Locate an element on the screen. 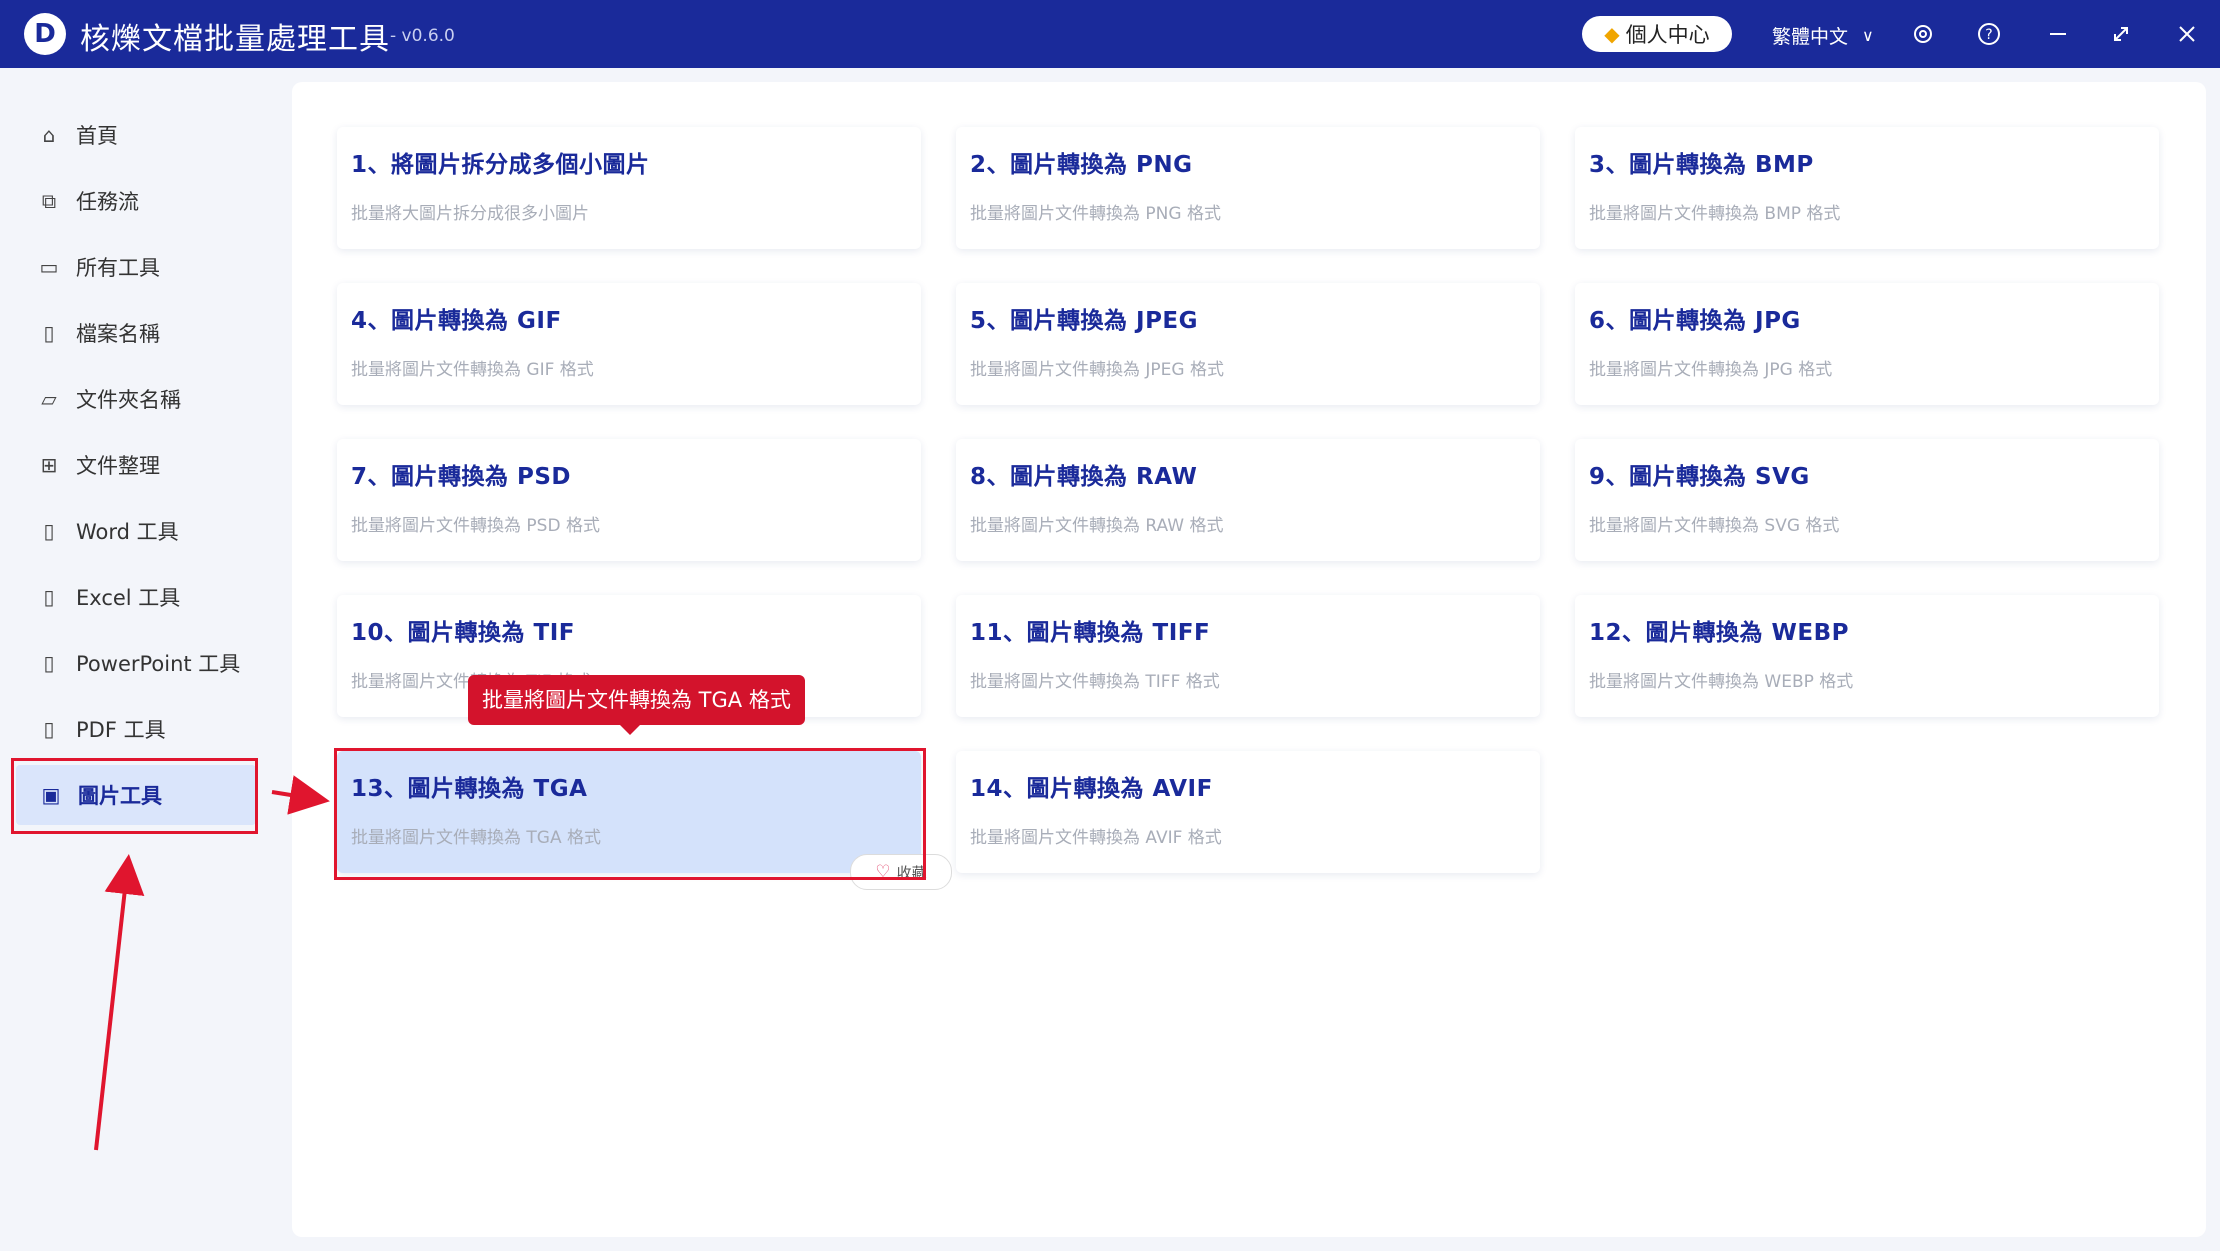 The width and height of the screenshot is (2220, 1251). tool-card: 5、圖片轉換為 JPEG 批量將圖片文件轉換為 JPEG 格式 is located at coordinates (1248, 344).